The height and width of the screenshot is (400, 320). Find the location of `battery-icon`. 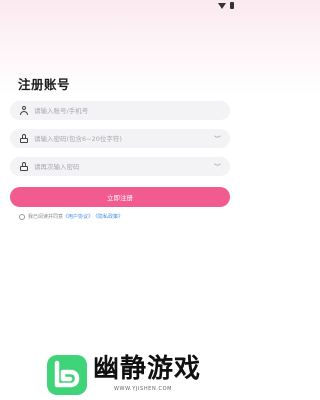

battery-icon is located at coordinates (232, 5).